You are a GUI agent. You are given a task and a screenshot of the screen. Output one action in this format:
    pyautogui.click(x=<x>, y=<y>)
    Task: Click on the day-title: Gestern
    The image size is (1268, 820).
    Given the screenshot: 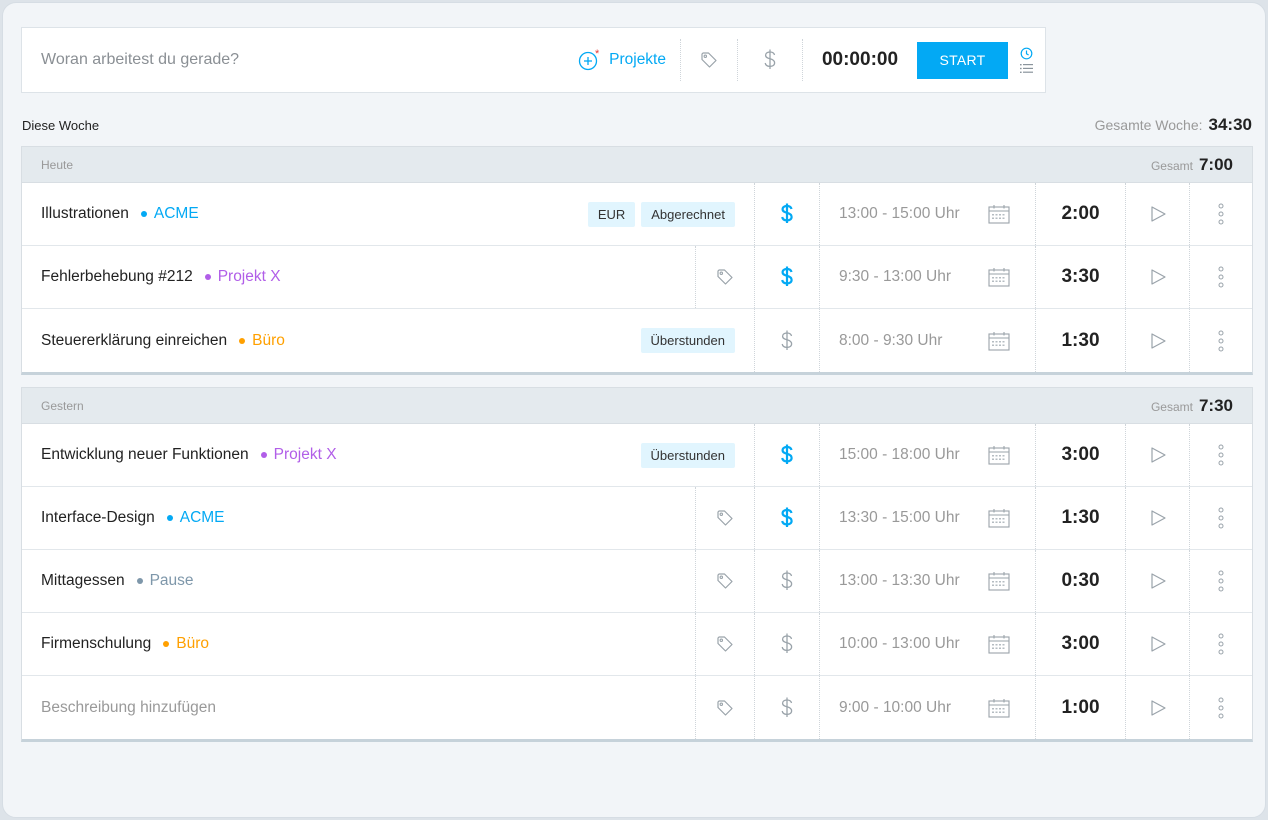 What is the action you would take?
    pyautogui.click(x=62, y=405)
    